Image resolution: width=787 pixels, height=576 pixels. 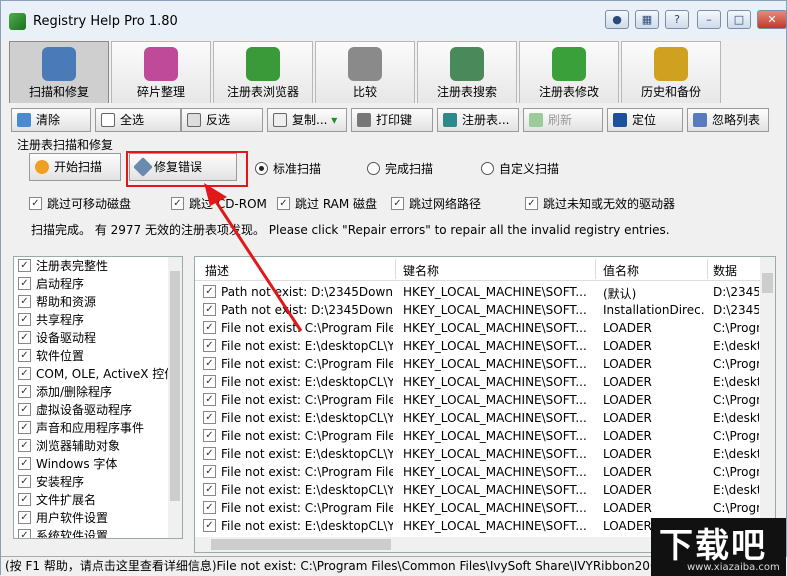 What do you see at coordinates (100, 428) in the screenshot?
I see `category-item: ✓ 声音和应用程序事件` at bounding box center [100, 428].